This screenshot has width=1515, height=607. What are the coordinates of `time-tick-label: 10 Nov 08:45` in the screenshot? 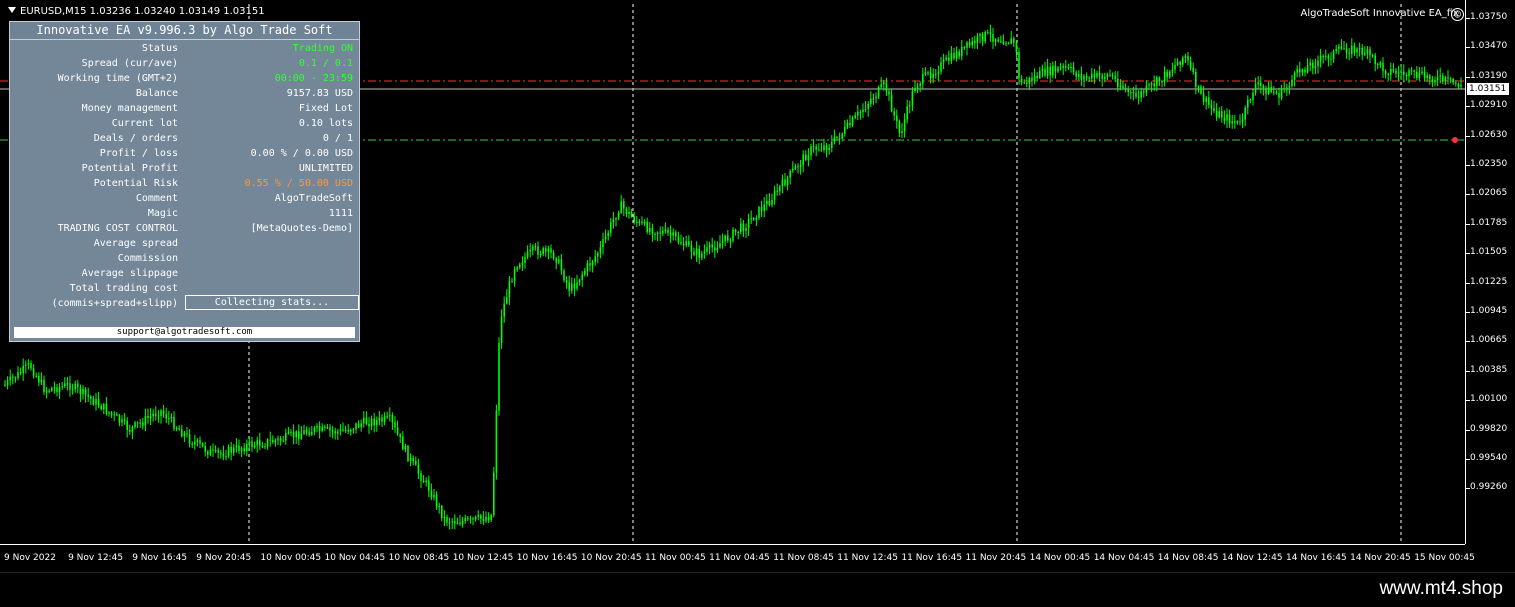 It's located at (419, 558).